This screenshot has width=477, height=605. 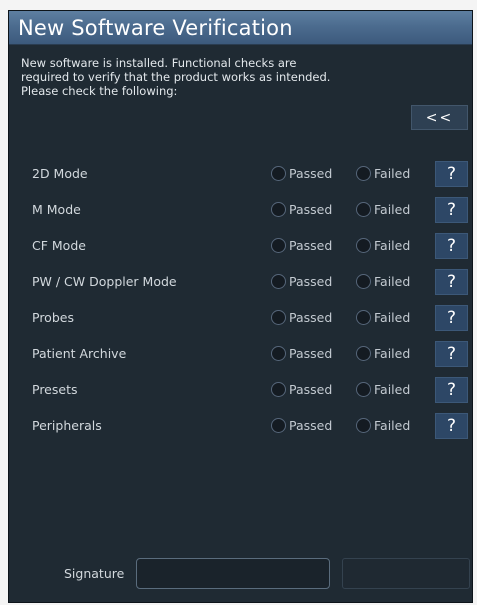 I want to click on signature-row: Signature, so click(x=240, y=574).